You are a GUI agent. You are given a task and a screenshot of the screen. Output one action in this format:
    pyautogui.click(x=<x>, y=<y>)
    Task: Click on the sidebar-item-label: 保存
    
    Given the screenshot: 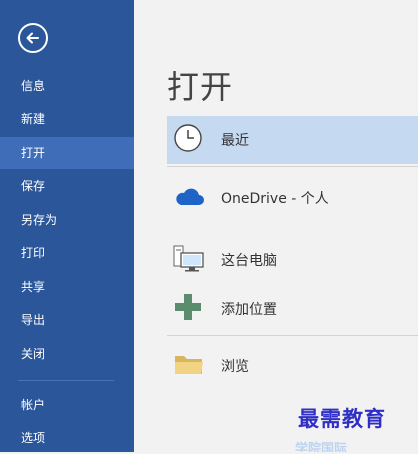 What is the action you would take?
    pyautogui.click(x=33, y=186)
    